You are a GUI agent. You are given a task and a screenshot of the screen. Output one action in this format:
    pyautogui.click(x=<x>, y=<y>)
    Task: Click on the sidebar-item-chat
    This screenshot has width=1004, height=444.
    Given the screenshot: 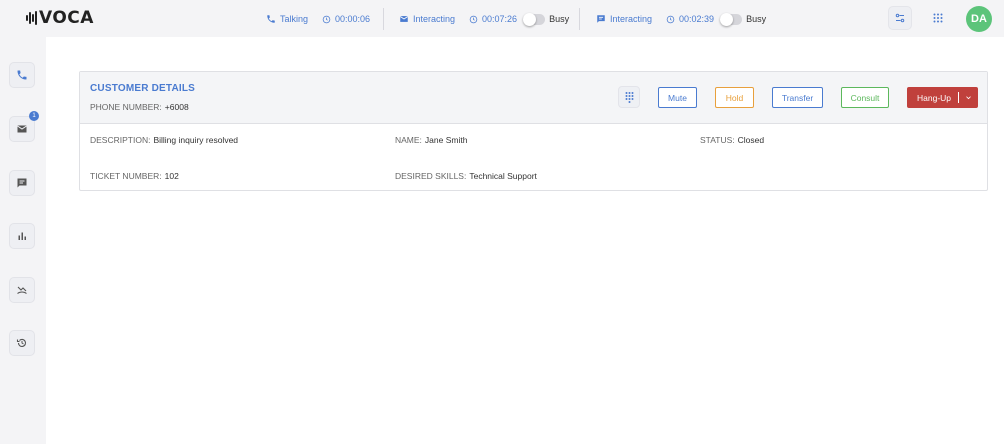 What is the action you would take?
    pyautogui.click(x=22, y=183)
    